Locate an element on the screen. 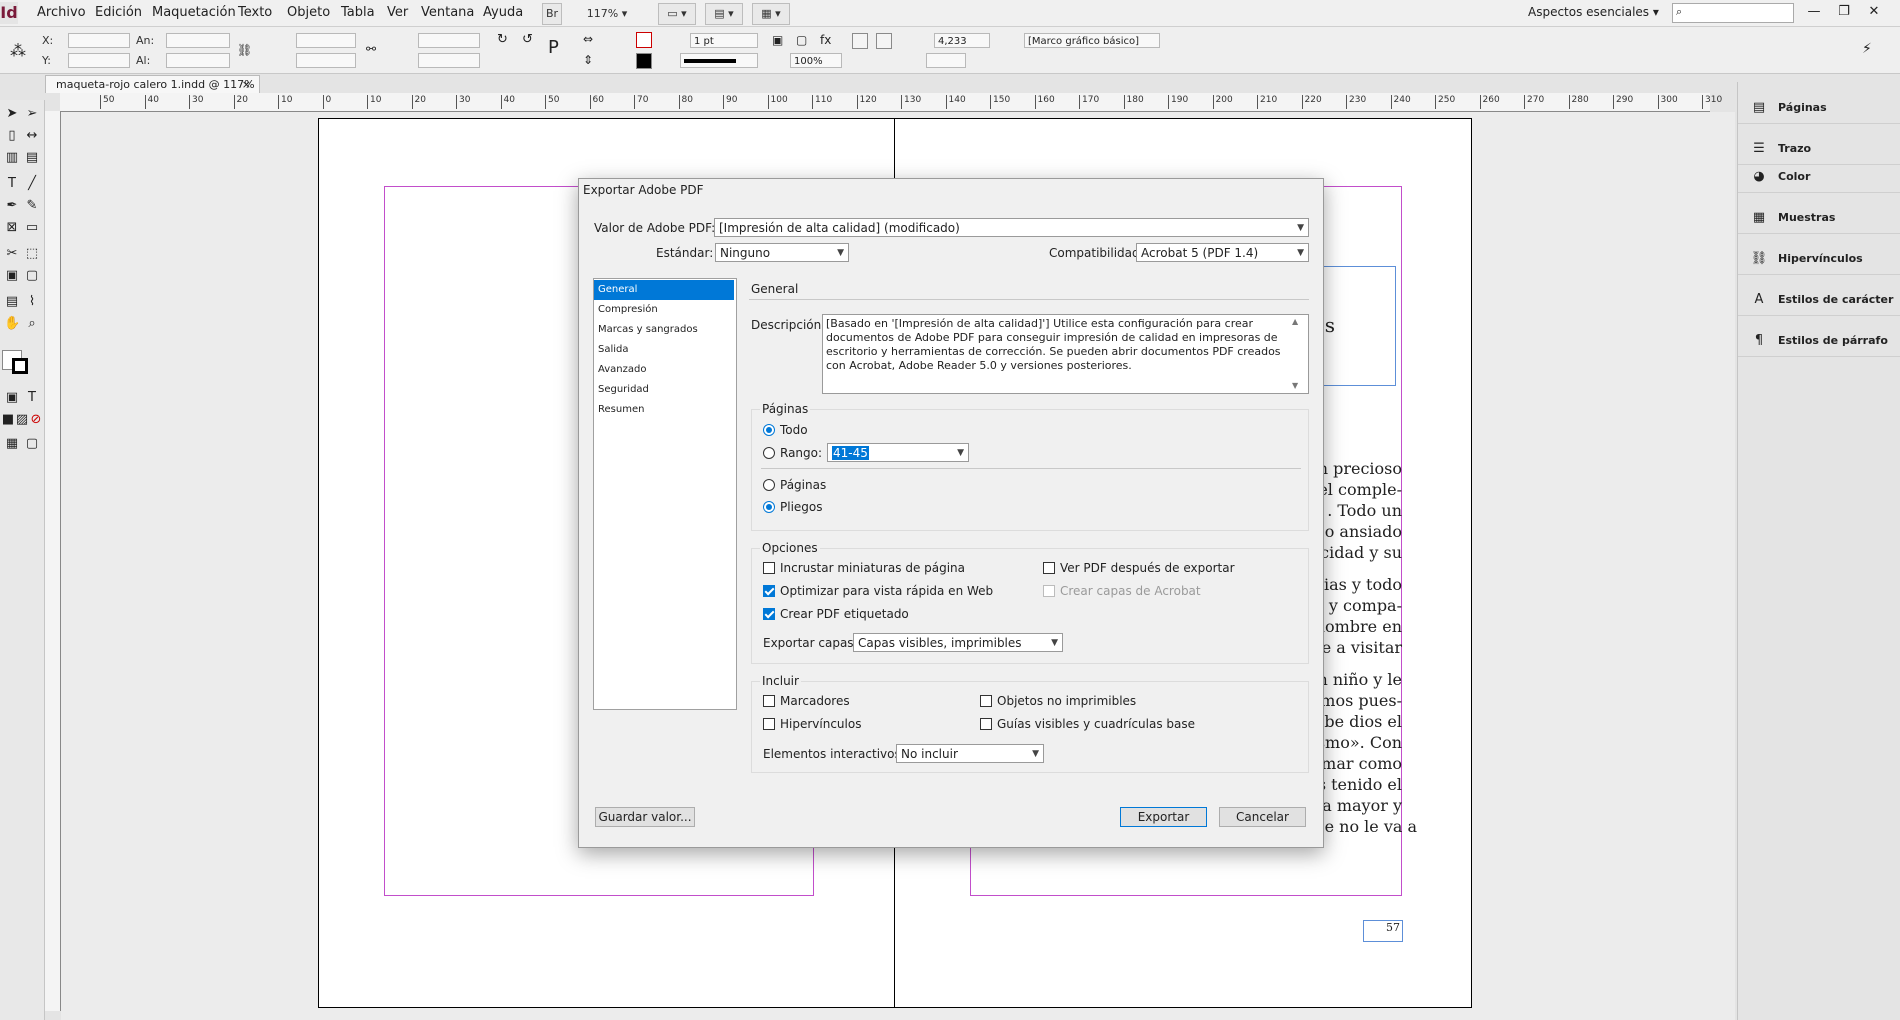  workspace-switcher: Aspectos esenciales ▾ is located at coordinates (1593, 12).